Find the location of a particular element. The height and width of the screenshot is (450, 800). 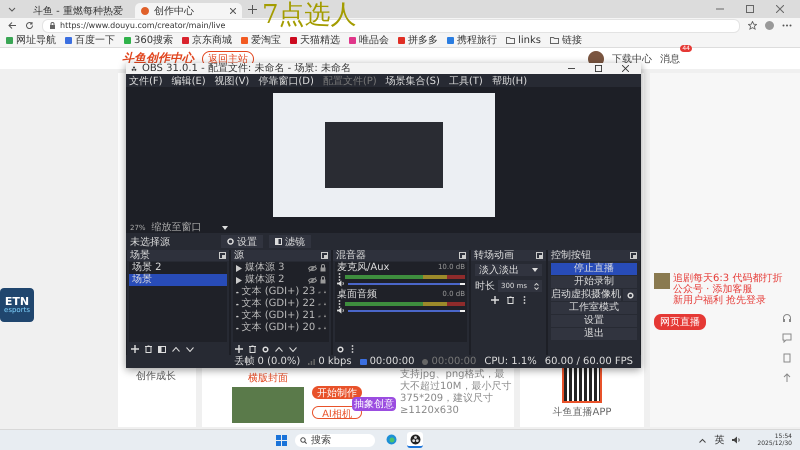

menu-item: 编辑(E) is located at coordinates (189, 81).